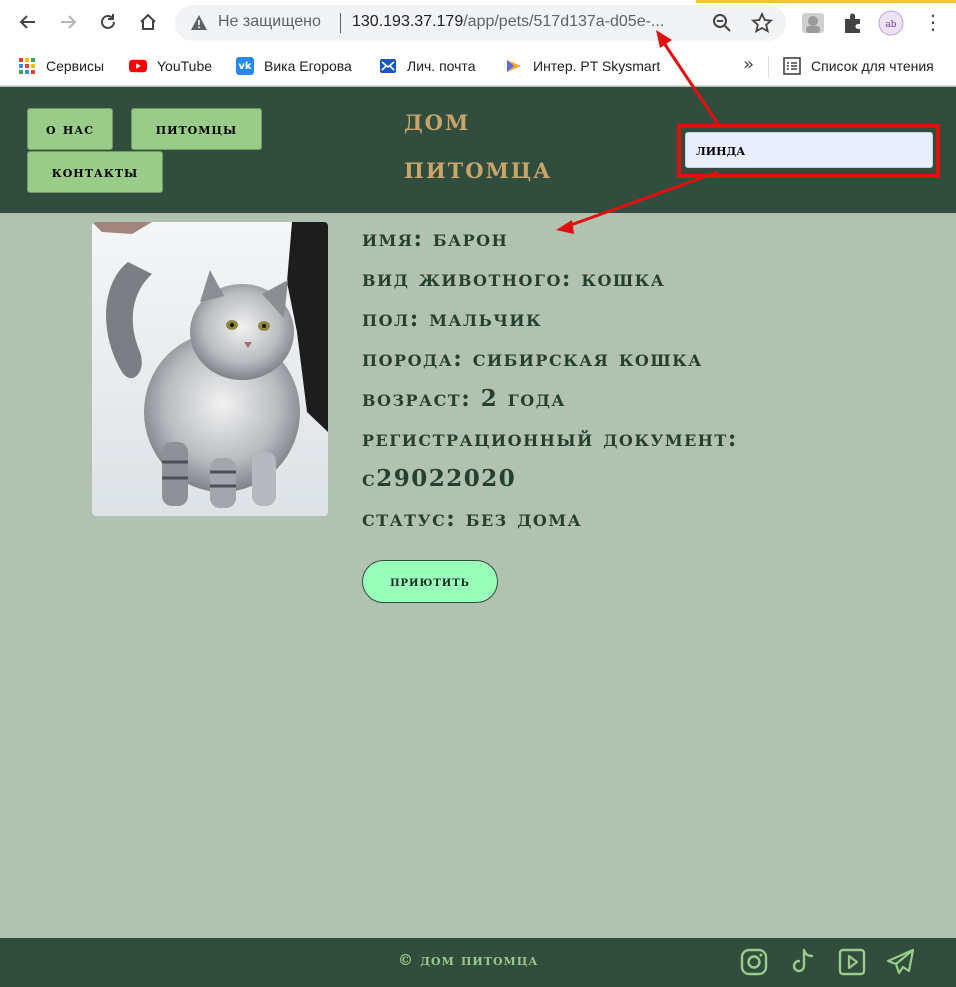 The image size is (956, 987). Describe the element at coordinates (95, 172) in the screenshot. I see `nav-contacts-button: контакты` at that location.